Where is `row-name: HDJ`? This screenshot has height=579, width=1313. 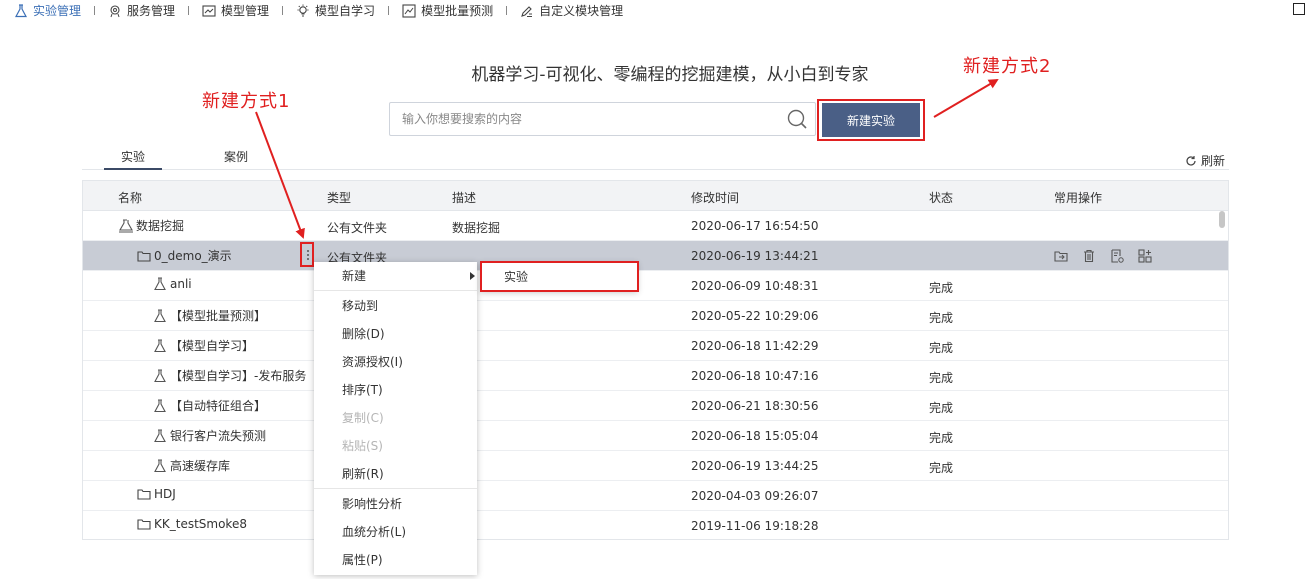
row-name: HDJ is located at coordinates (156, 494).